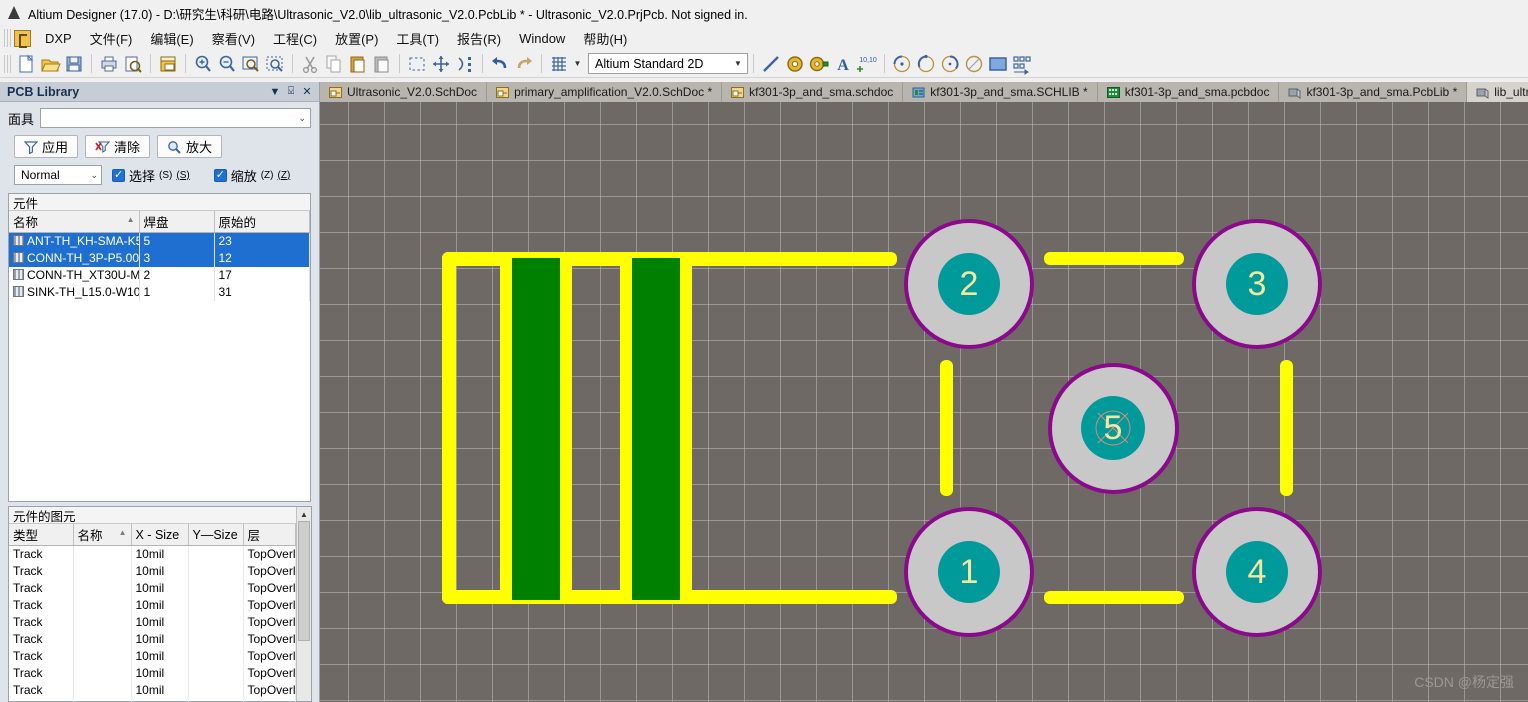  Describe the element at coordinates (500, 64) in the screenshot. I see `undo-icon` at that location.